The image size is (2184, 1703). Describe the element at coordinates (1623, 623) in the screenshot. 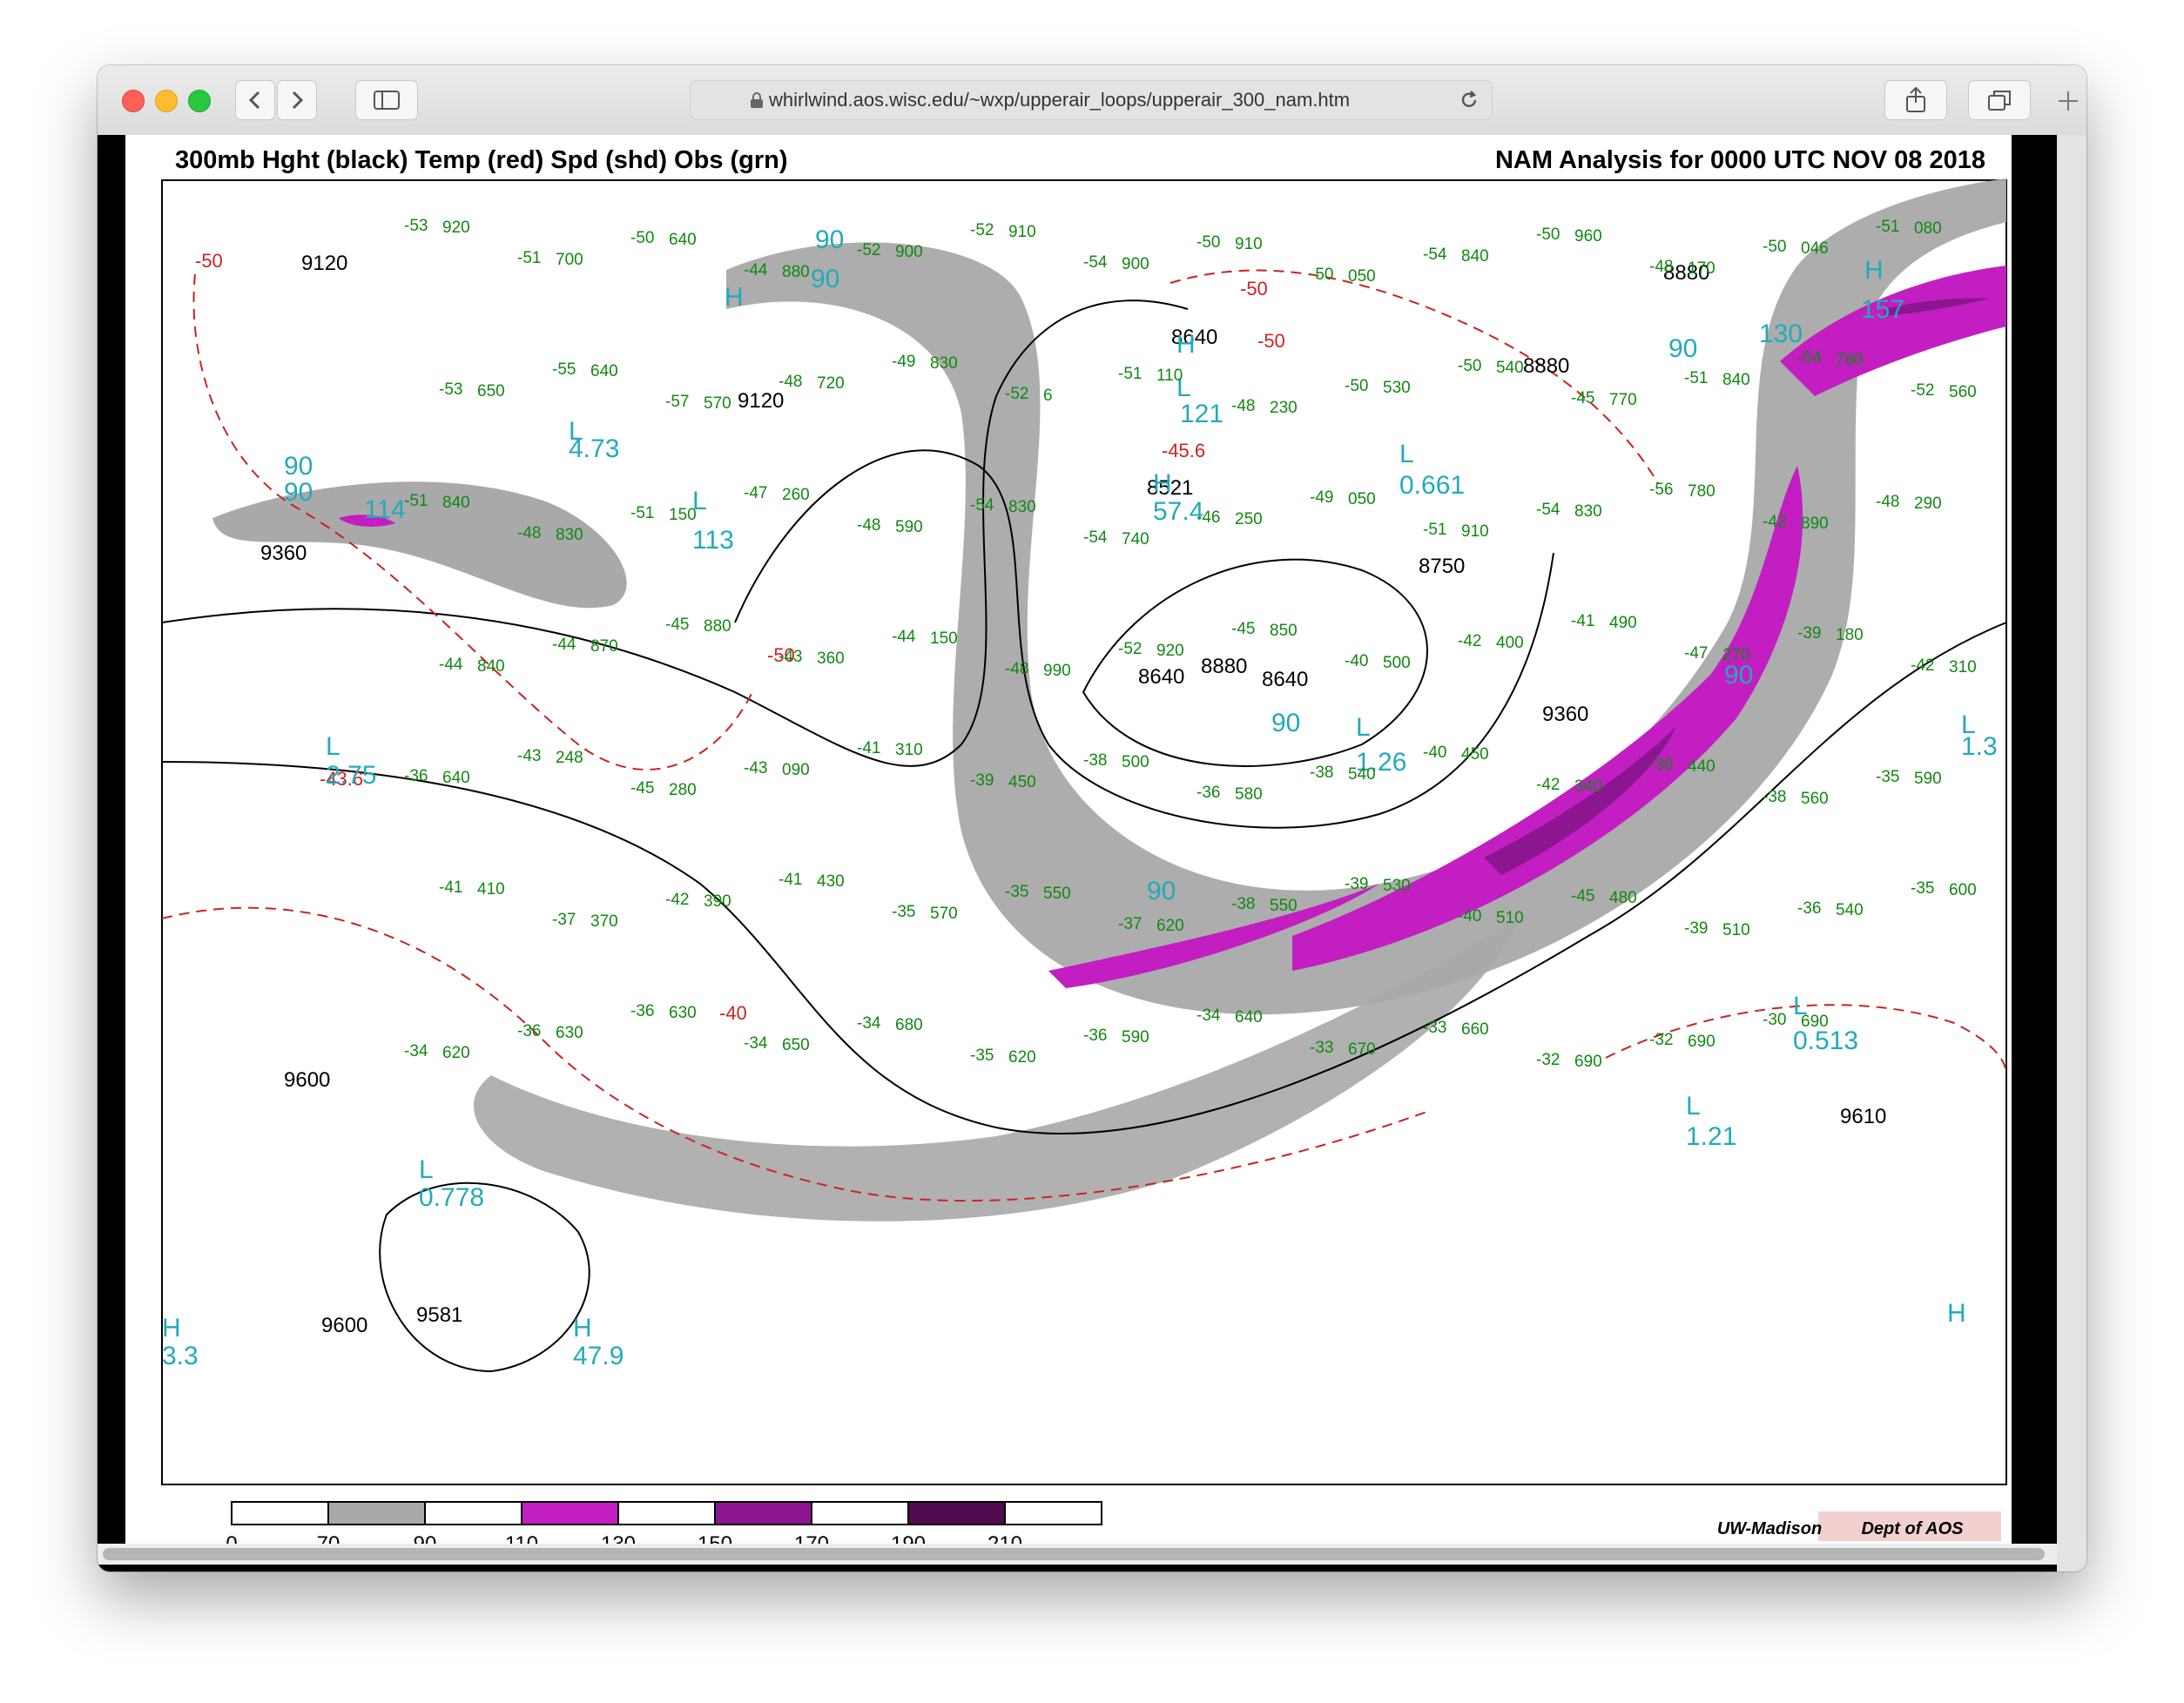

I see `station-height: 490` at that location.